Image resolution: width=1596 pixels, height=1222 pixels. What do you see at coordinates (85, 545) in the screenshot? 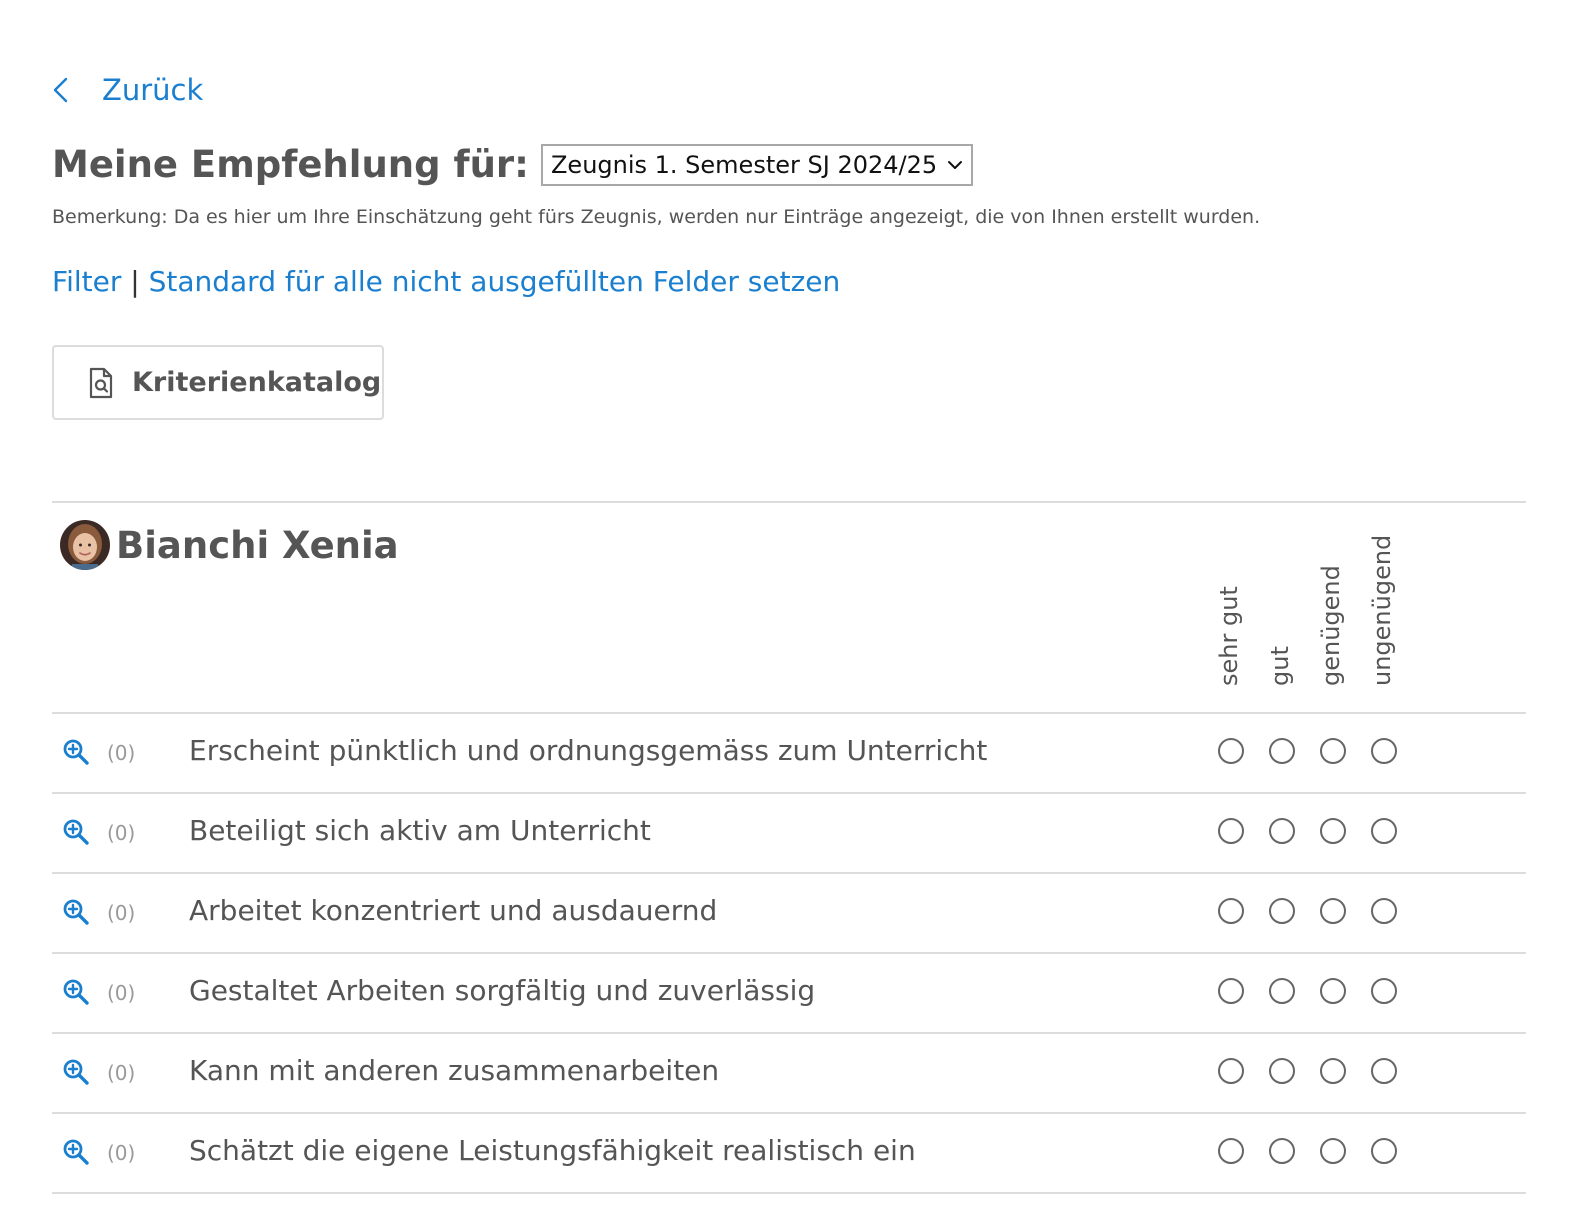
I see `avatar` at bounding box center [85, 545].